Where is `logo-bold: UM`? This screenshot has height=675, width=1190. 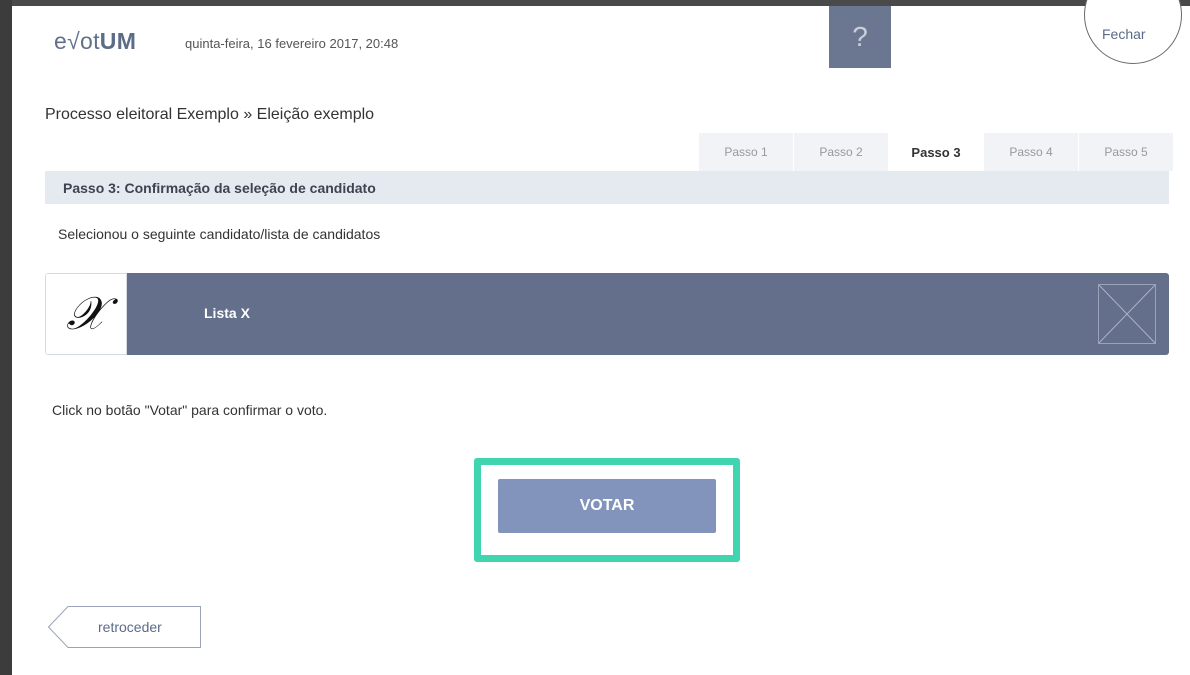
logo-bold: UM is located at coordinates (118, 41).